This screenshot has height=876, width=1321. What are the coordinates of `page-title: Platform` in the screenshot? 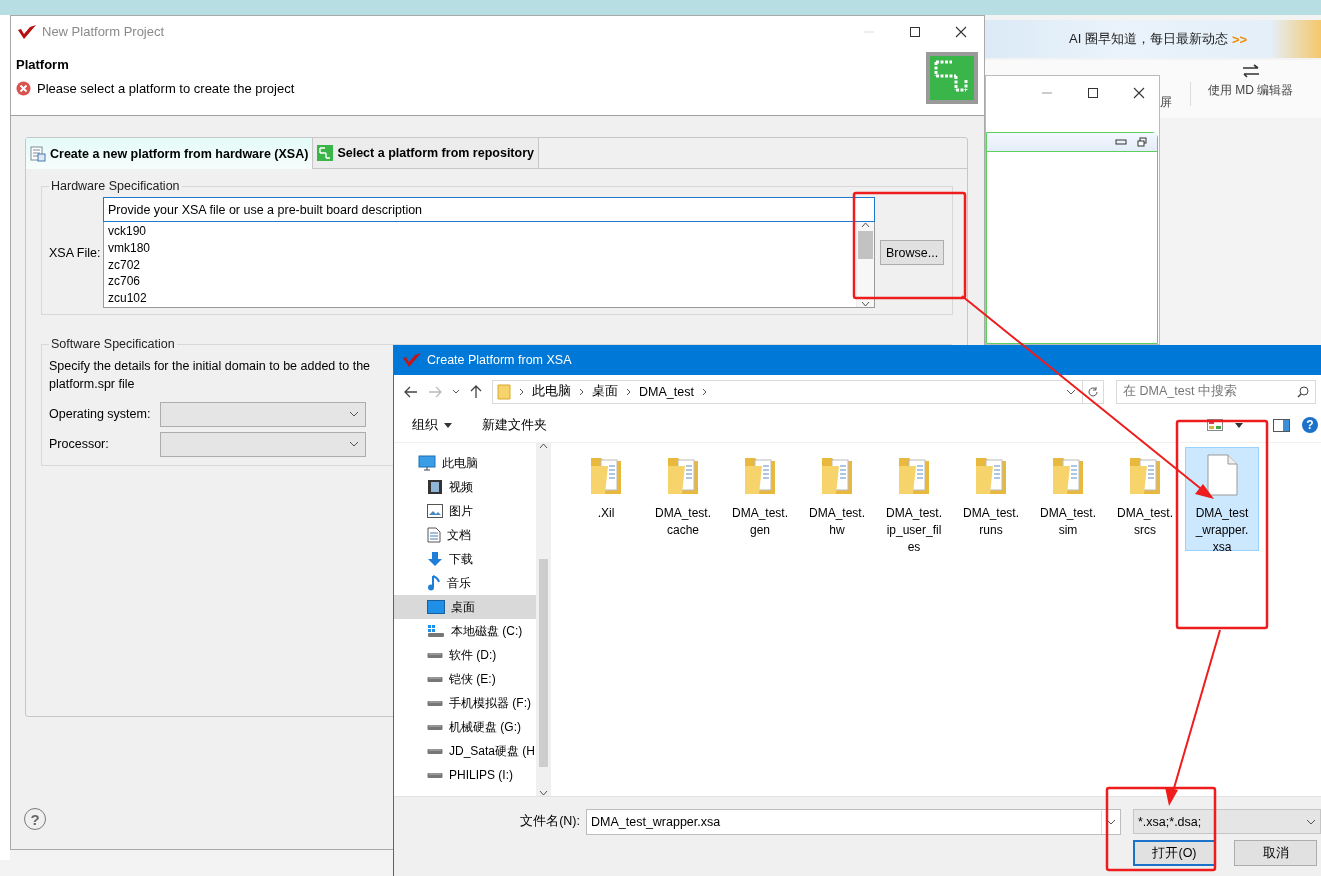 It's located at (43, 64).